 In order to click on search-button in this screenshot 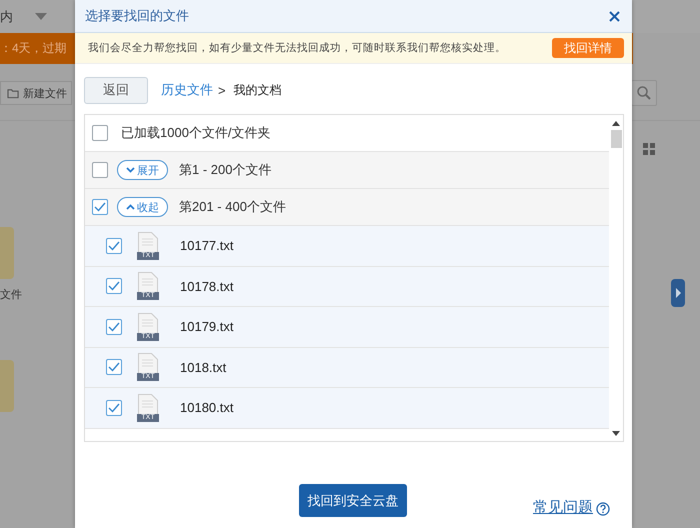, I will do `click(644, 93)`.